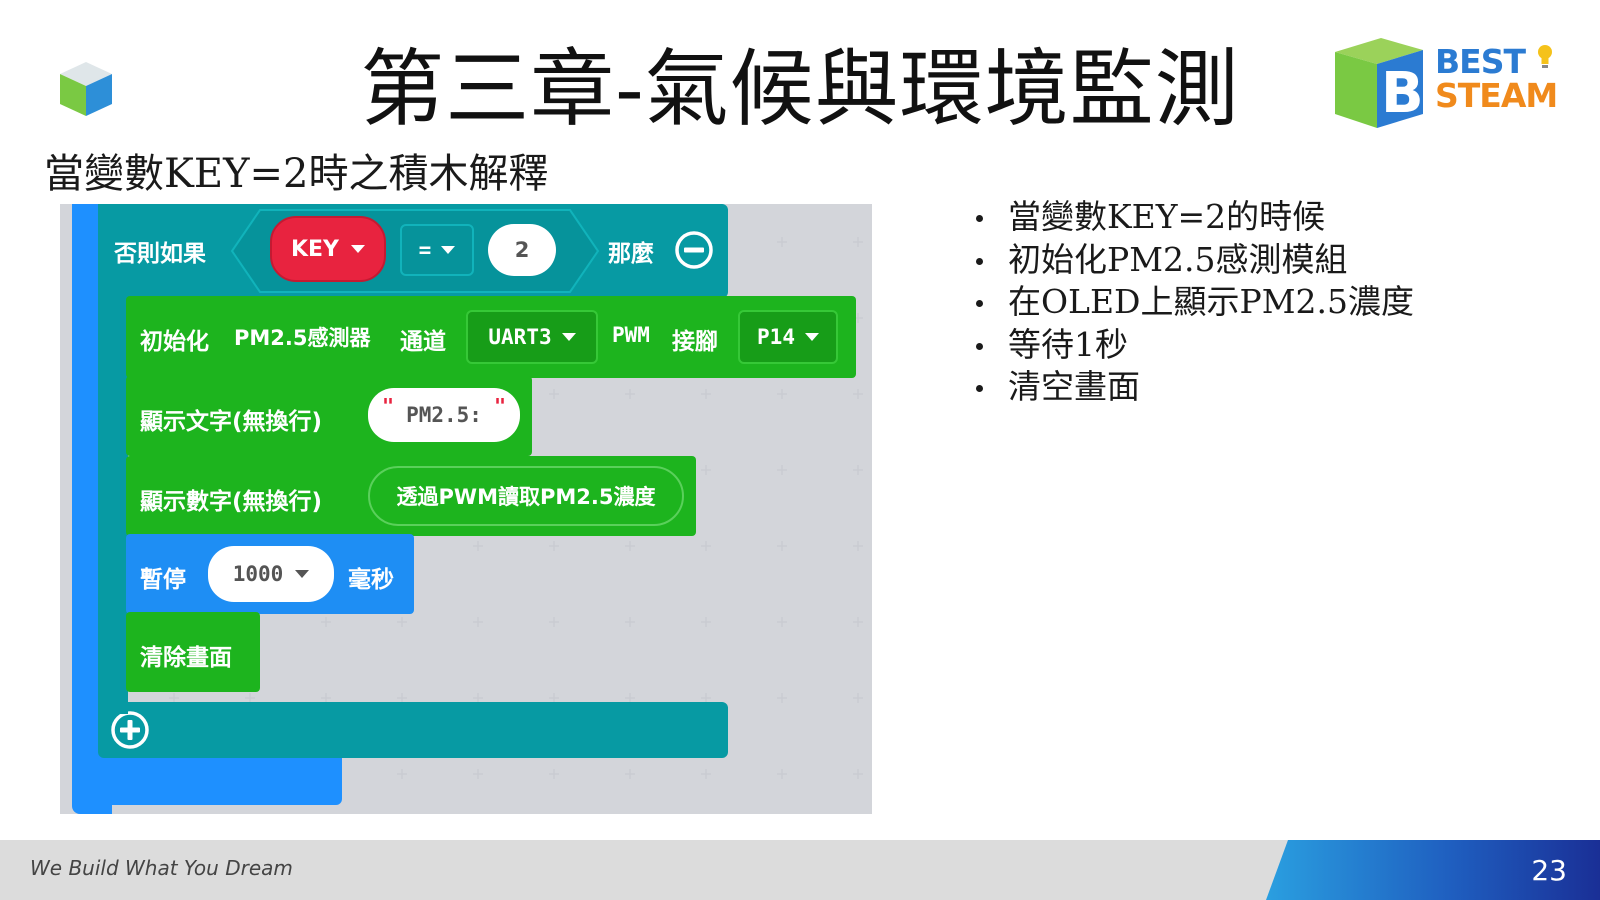 This screenshot has width=1600, height=900. Describe the element at coordinates (437, 250) in the screenshot. I see `operator-dropdown: =` at that location.